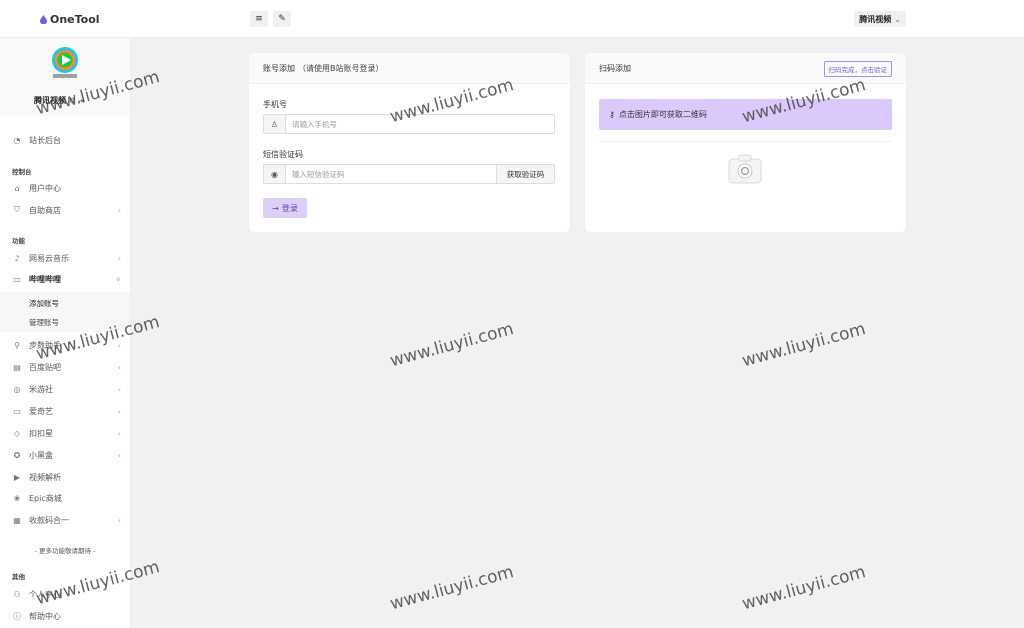 Image resolution: width=1024 pixels, height=628 pixels. I want to click on sidebar-subitem-add-account: 添加账号, so click(65, 303).